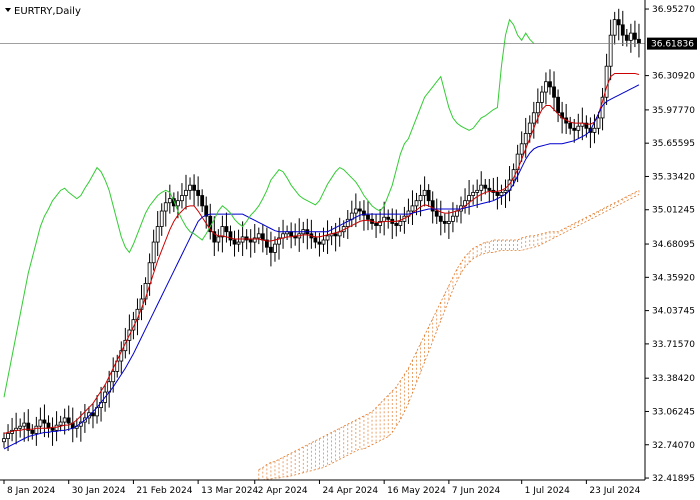  Describe the element at coordinates (164, 491) in the screenshot. I see `x-tick-label: 21 Feb 2024` at that location.